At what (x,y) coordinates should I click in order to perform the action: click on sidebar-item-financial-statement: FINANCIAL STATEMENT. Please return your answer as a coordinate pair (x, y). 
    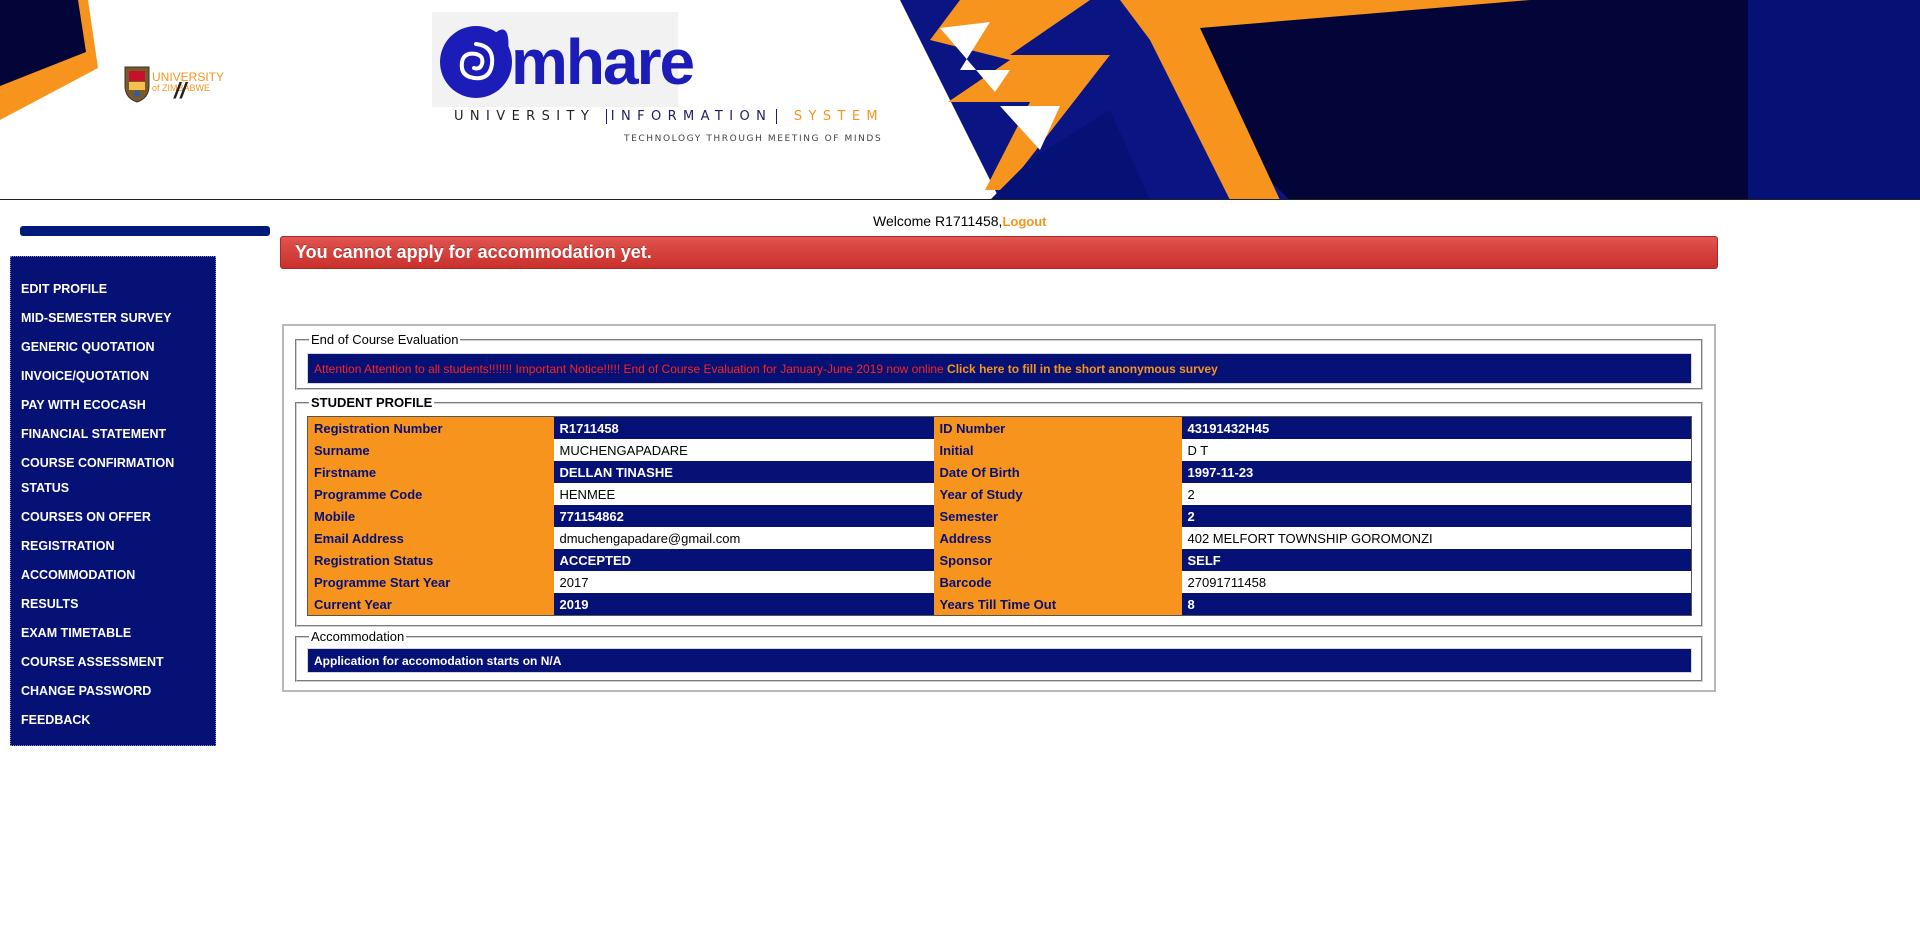
    Looking at the image, I should click on (111, 434).